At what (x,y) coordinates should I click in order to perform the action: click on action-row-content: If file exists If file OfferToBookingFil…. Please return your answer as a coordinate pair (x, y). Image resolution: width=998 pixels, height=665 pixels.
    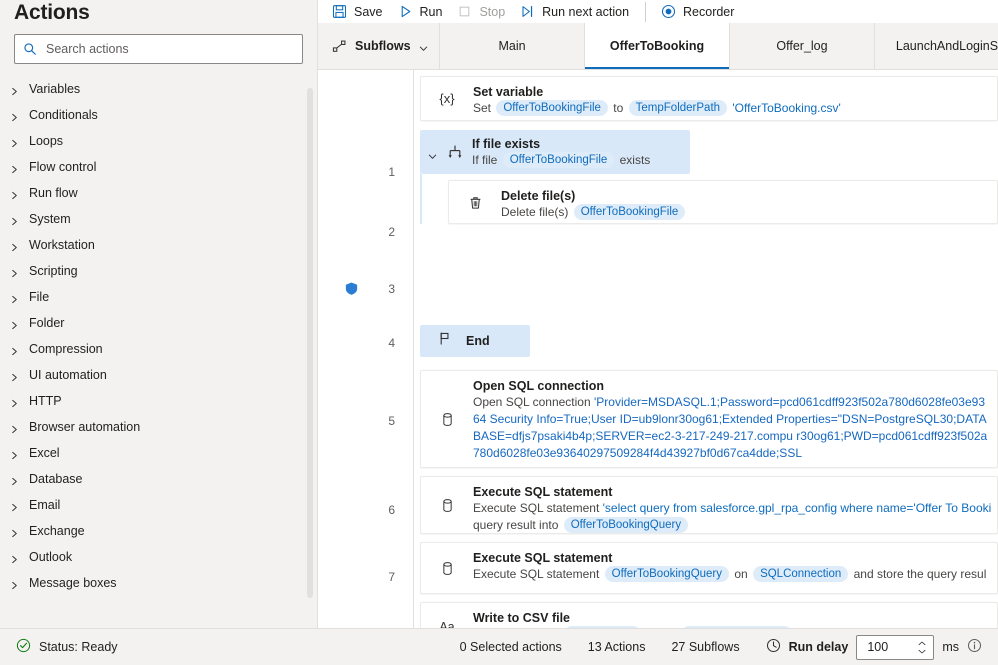
    Looking at the image, I should click on (581, 152).